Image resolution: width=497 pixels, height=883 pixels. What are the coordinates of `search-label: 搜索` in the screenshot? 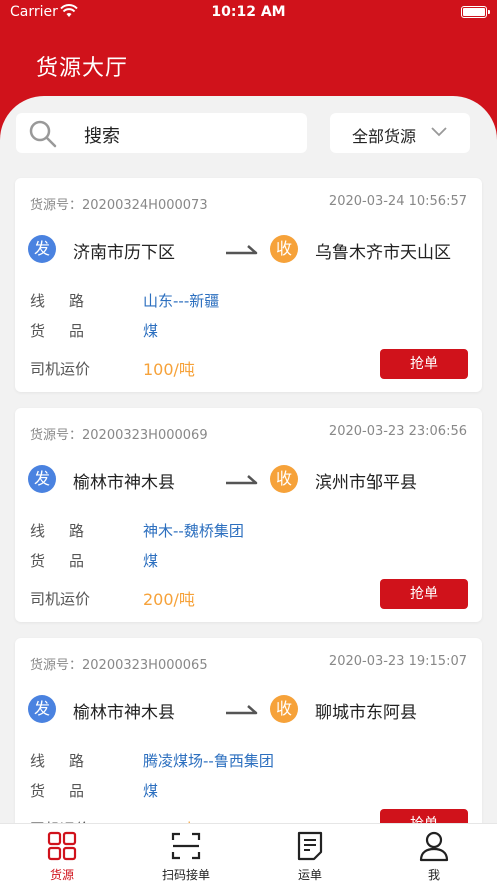 It's located at (102, 136).